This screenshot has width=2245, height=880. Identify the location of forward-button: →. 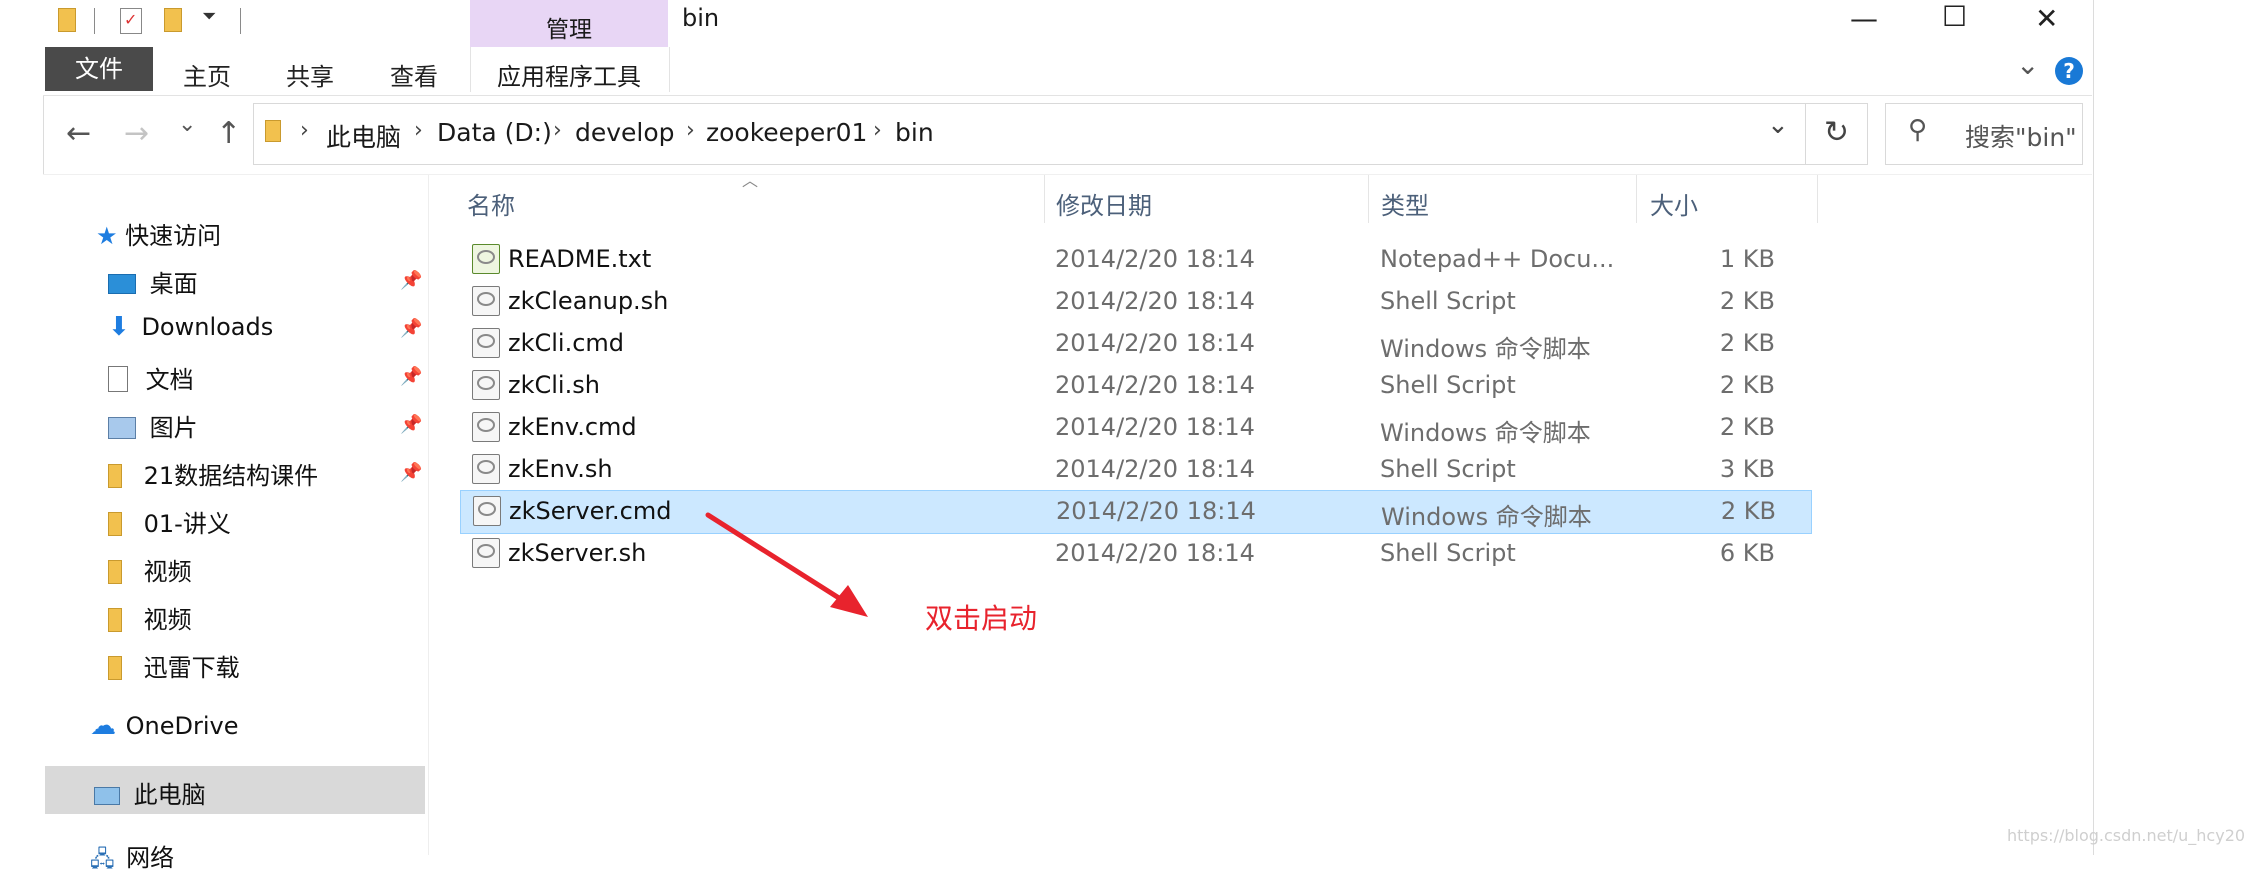
(136, 133).